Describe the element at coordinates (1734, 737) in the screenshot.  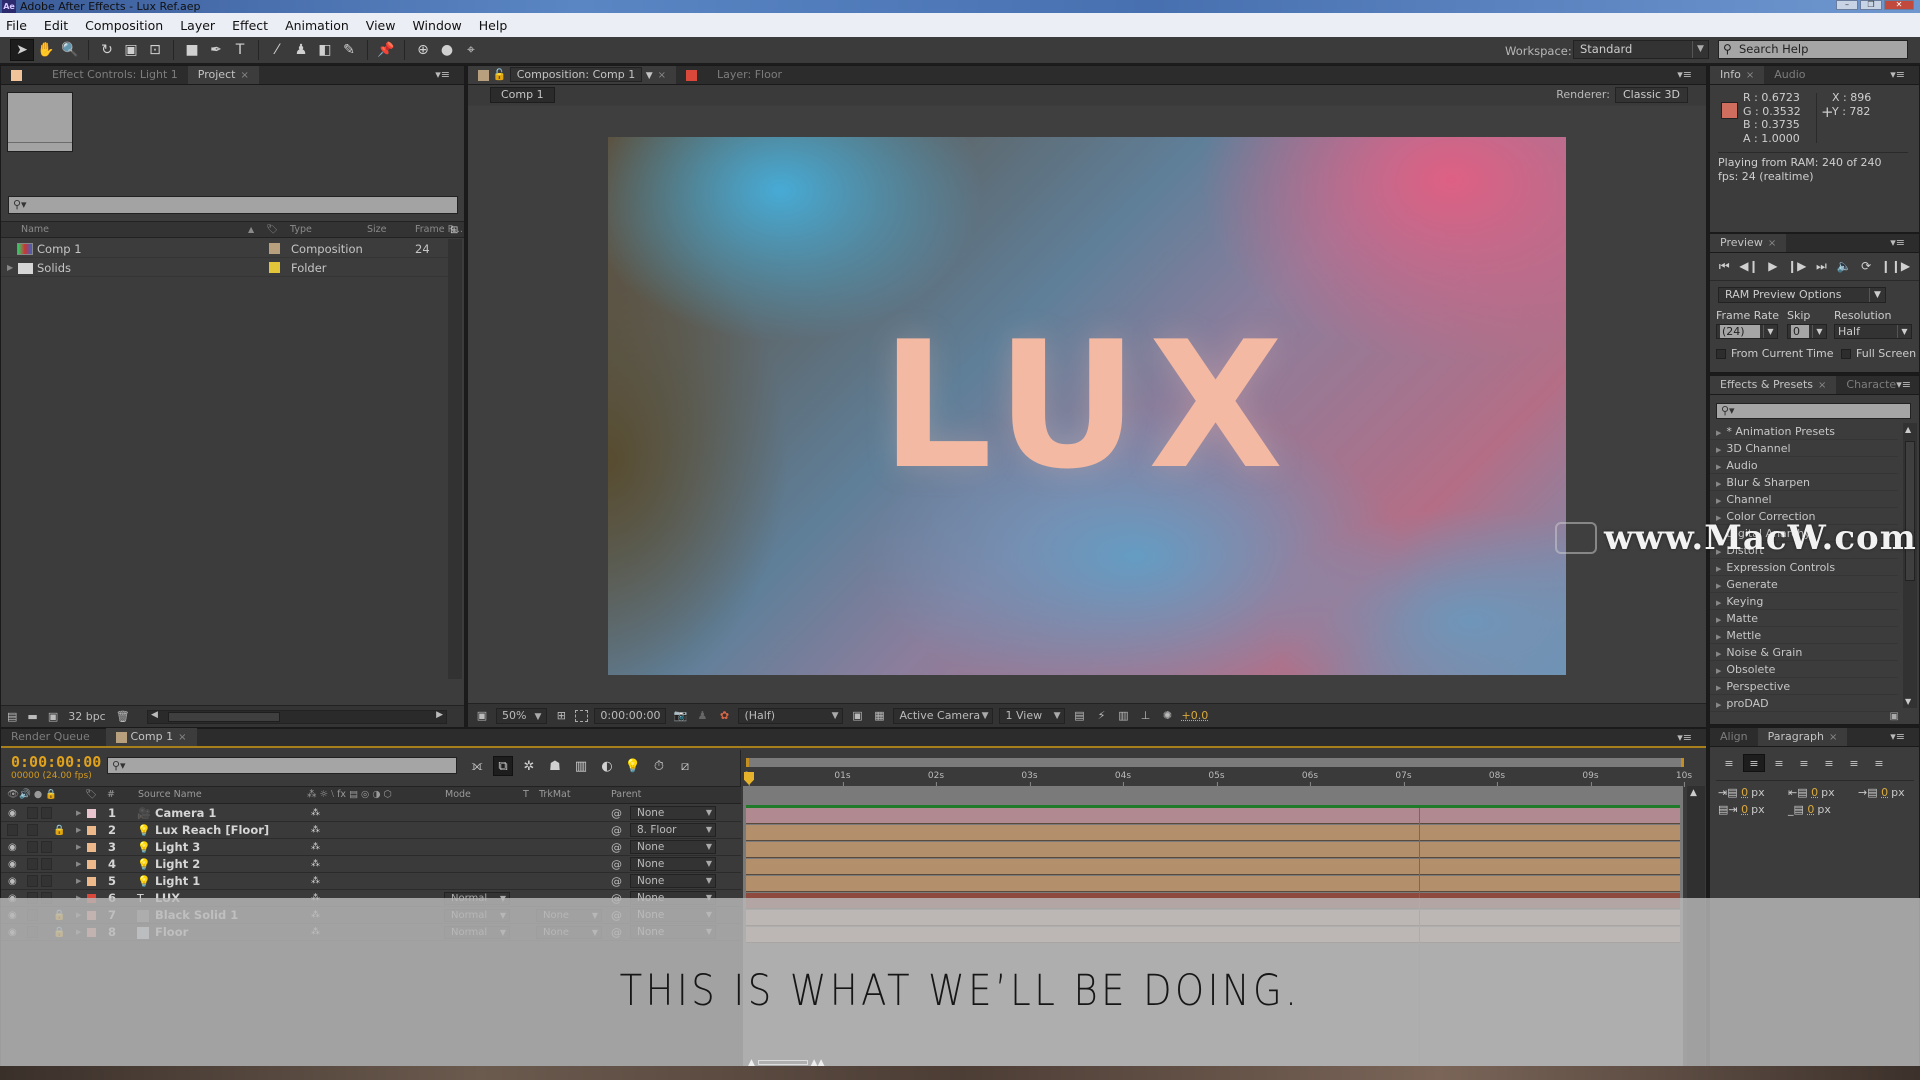
I see `tab-align: Align` at that location.